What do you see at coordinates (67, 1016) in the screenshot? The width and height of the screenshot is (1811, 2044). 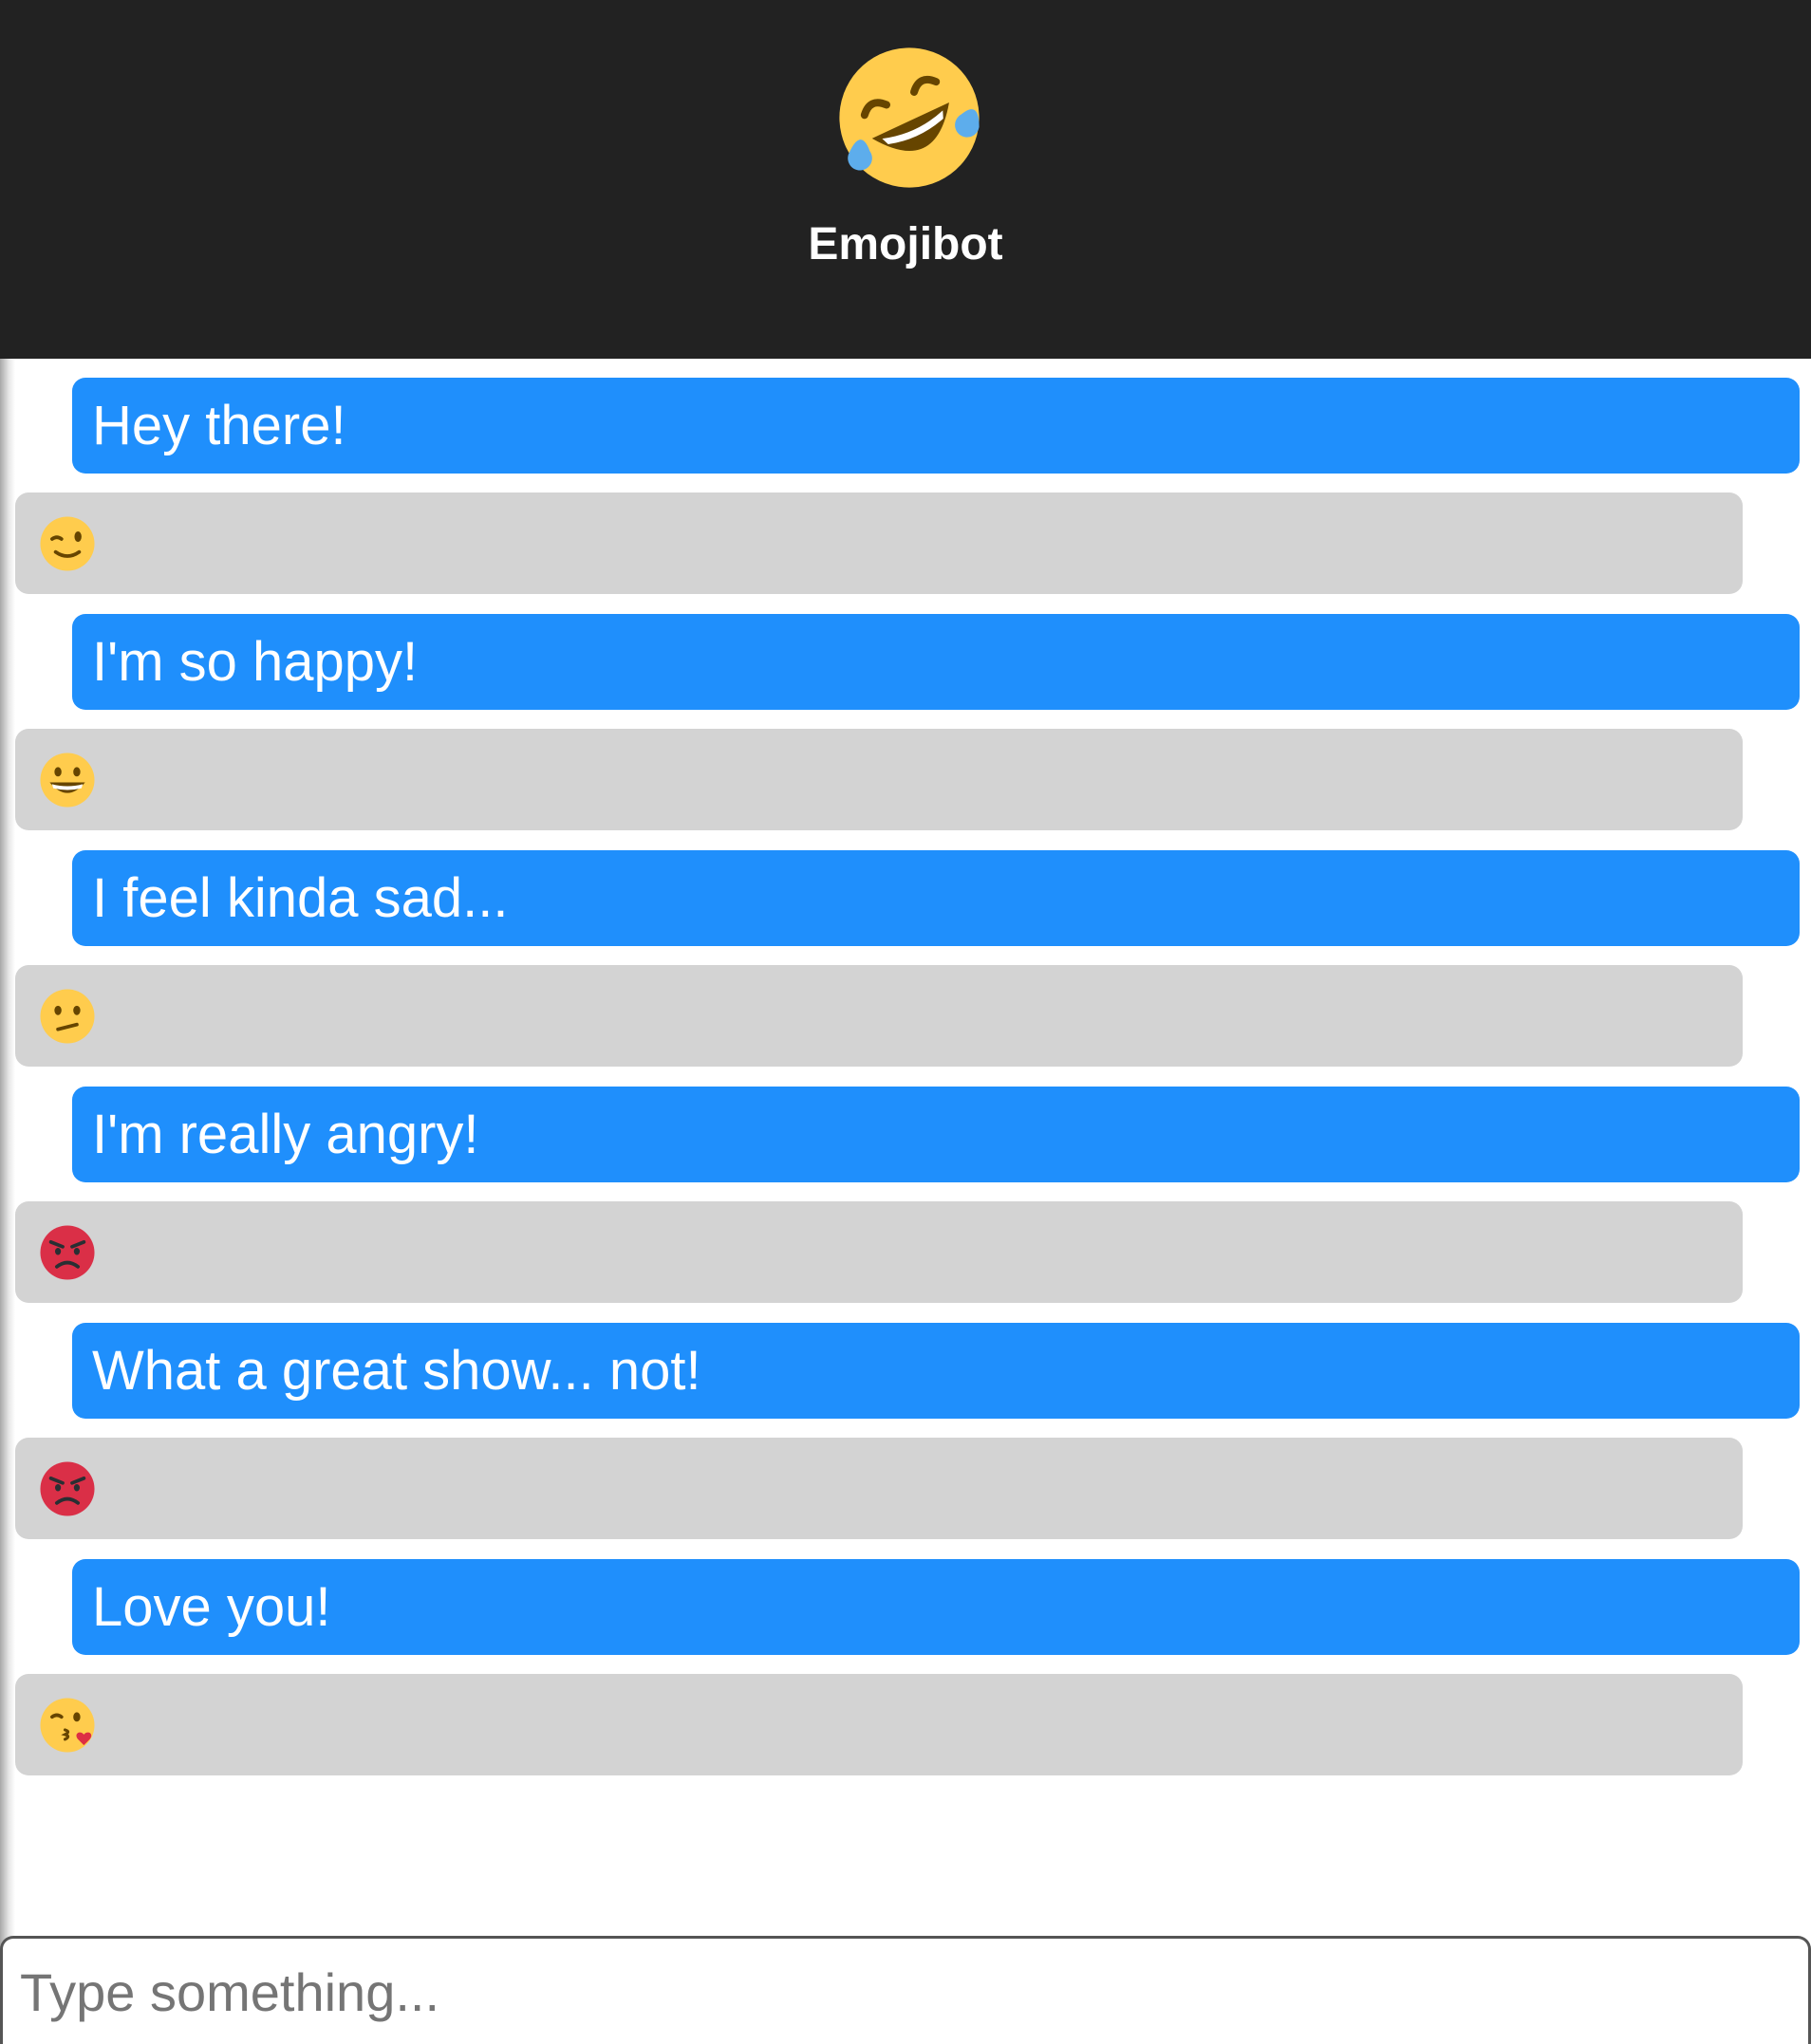 I see `confused-face-icon` at bounding box center [67, 1016].